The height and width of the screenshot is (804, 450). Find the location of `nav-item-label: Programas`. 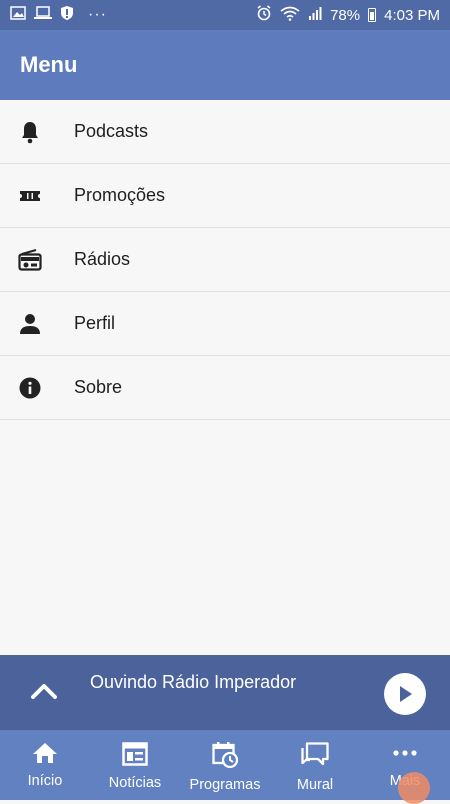

nav-item-label: Programas is located at coordinates (225, 785).